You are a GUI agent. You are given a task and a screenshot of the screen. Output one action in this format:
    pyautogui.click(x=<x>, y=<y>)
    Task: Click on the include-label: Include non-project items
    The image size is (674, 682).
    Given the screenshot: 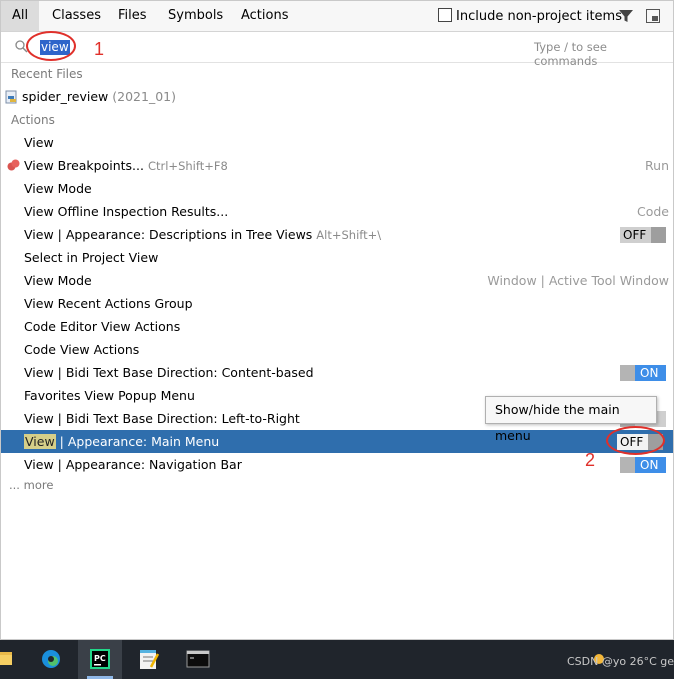 What is the action you would take?
    pyautogui.click(x=539, y=16)
    